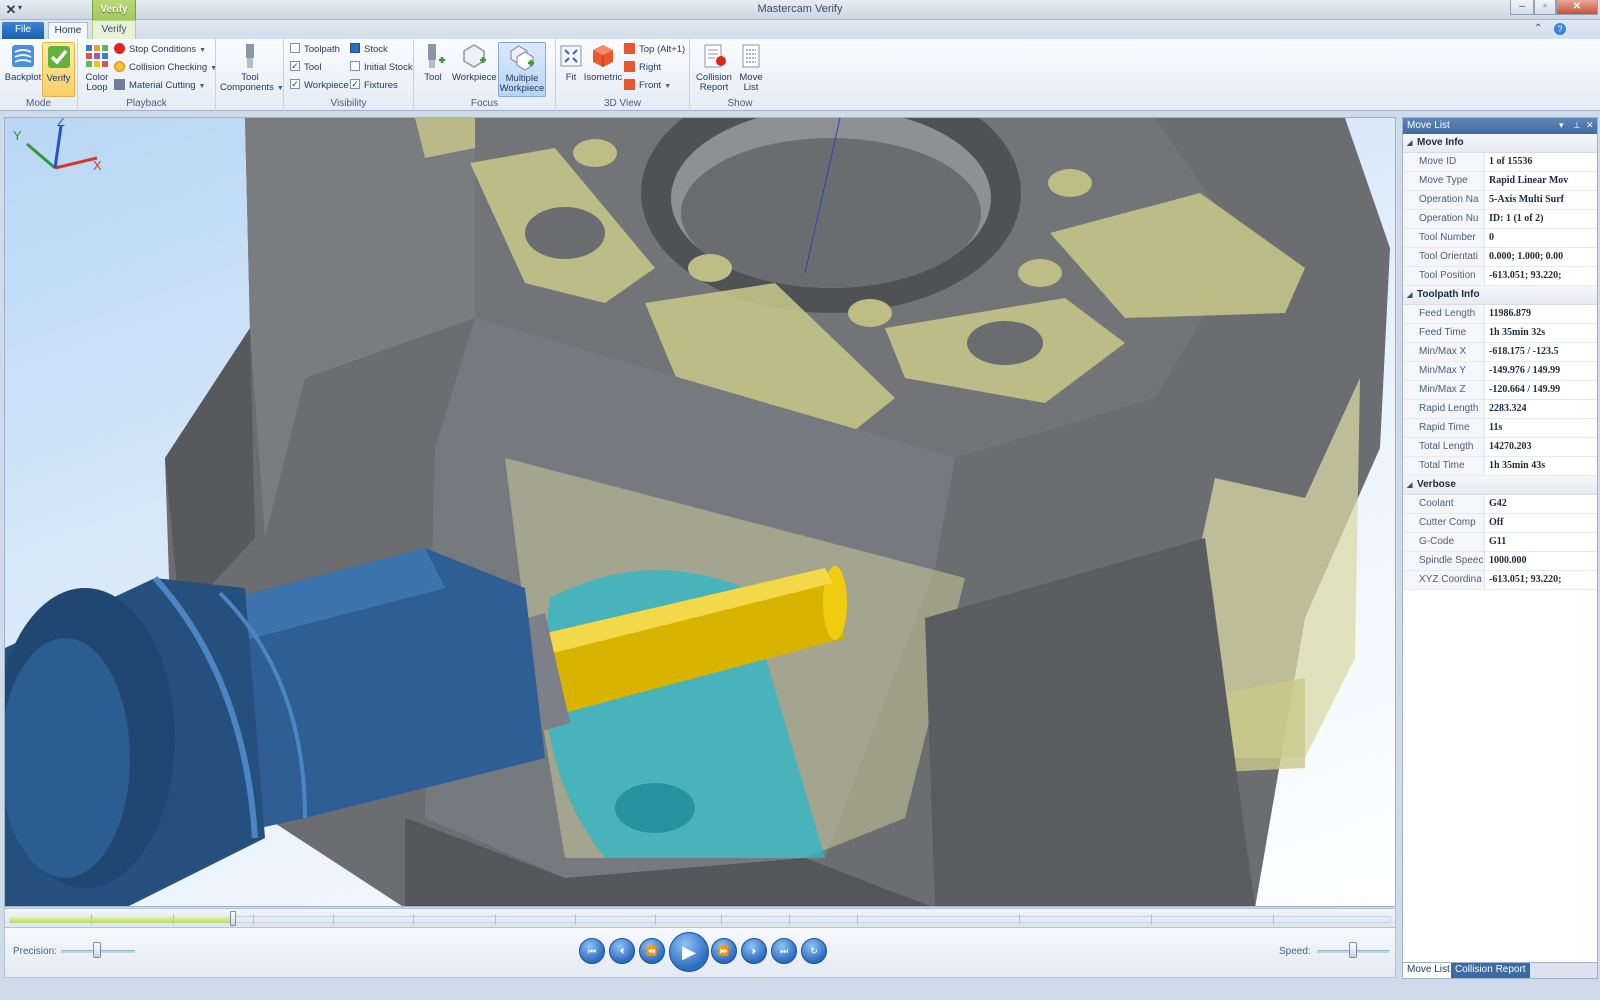 This screenshot has width=1600, height=1000. I want to click on property-row: XYZ Coordina -613.051; 93.220;, so click(1500, 580).